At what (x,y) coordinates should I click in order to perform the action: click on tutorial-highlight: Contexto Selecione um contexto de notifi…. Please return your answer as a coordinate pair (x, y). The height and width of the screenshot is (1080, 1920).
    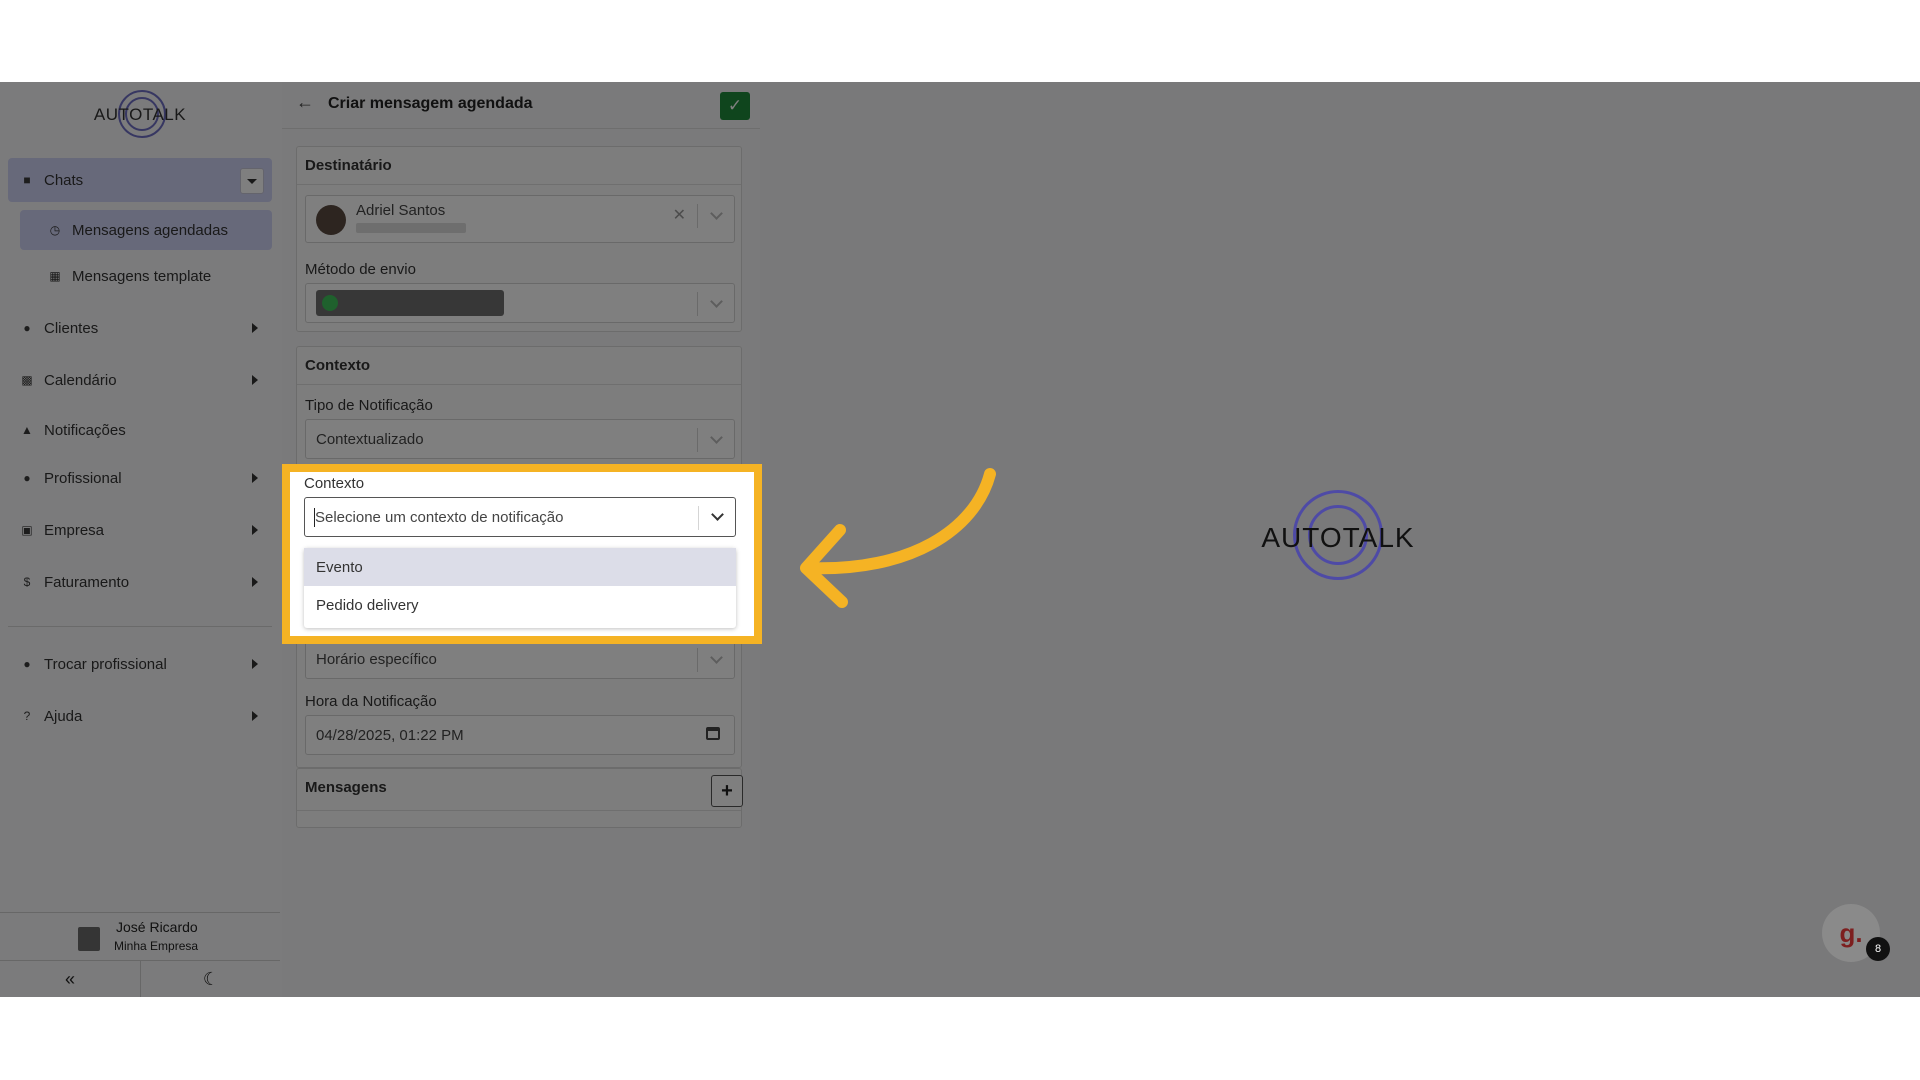
    Looking at the image, I should click on (522, 554).